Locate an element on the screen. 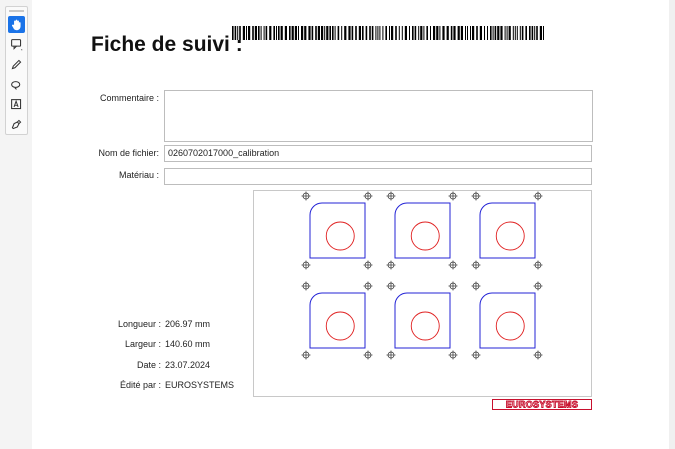 The width and height of the screenshot is (675, 449). comment-label: Commentaire : is located at coordinates (129, 98).